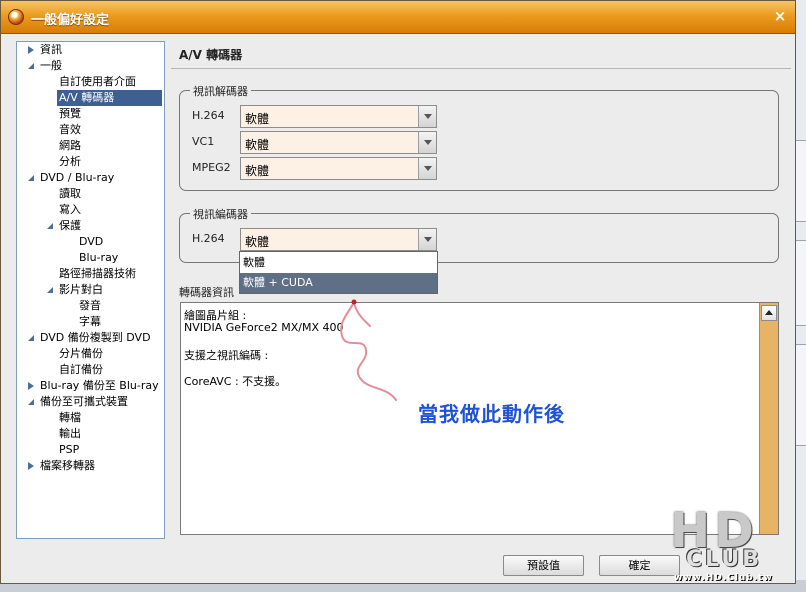 This screenshot has width=806, height=592. I want to click on title-bar: 一般偏好設定 ×, so click(398, 17).